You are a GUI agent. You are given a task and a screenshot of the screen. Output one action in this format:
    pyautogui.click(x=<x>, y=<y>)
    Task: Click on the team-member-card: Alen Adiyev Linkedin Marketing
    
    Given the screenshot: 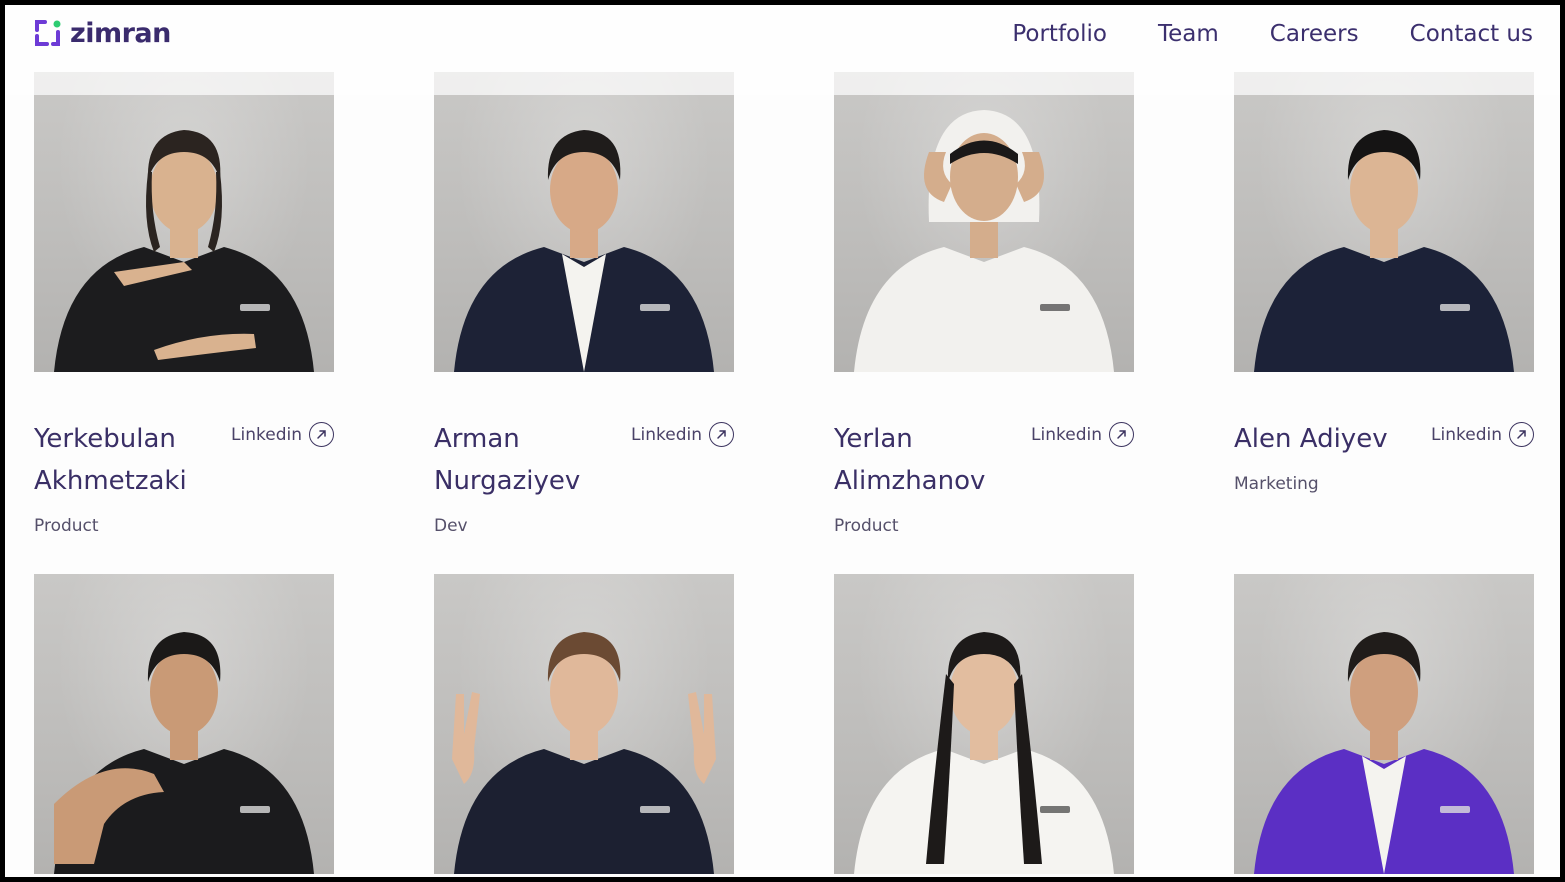 What is the action you would take?
    pyautogui.click(x=1384, y=283)
    